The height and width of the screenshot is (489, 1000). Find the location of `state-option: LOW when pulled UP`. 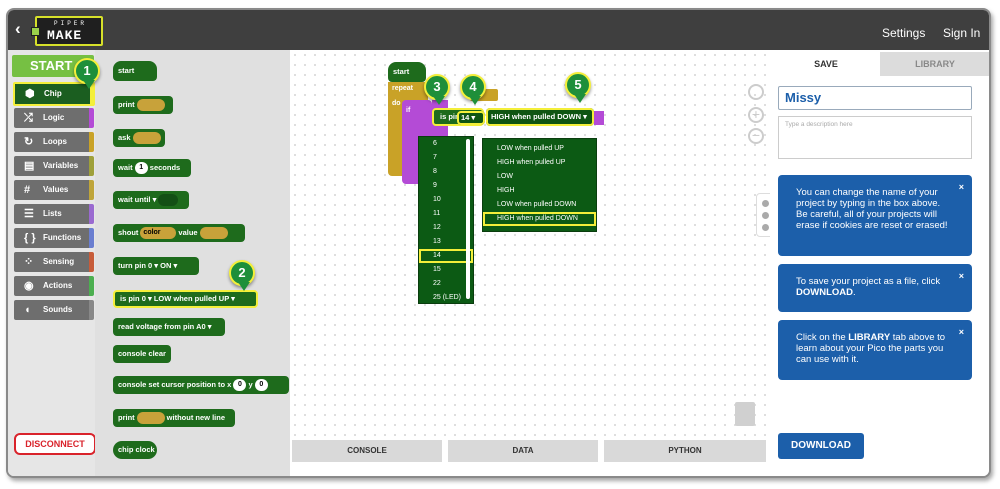

state-option: LOW when pulled UP is located at coordinates (539, 149).